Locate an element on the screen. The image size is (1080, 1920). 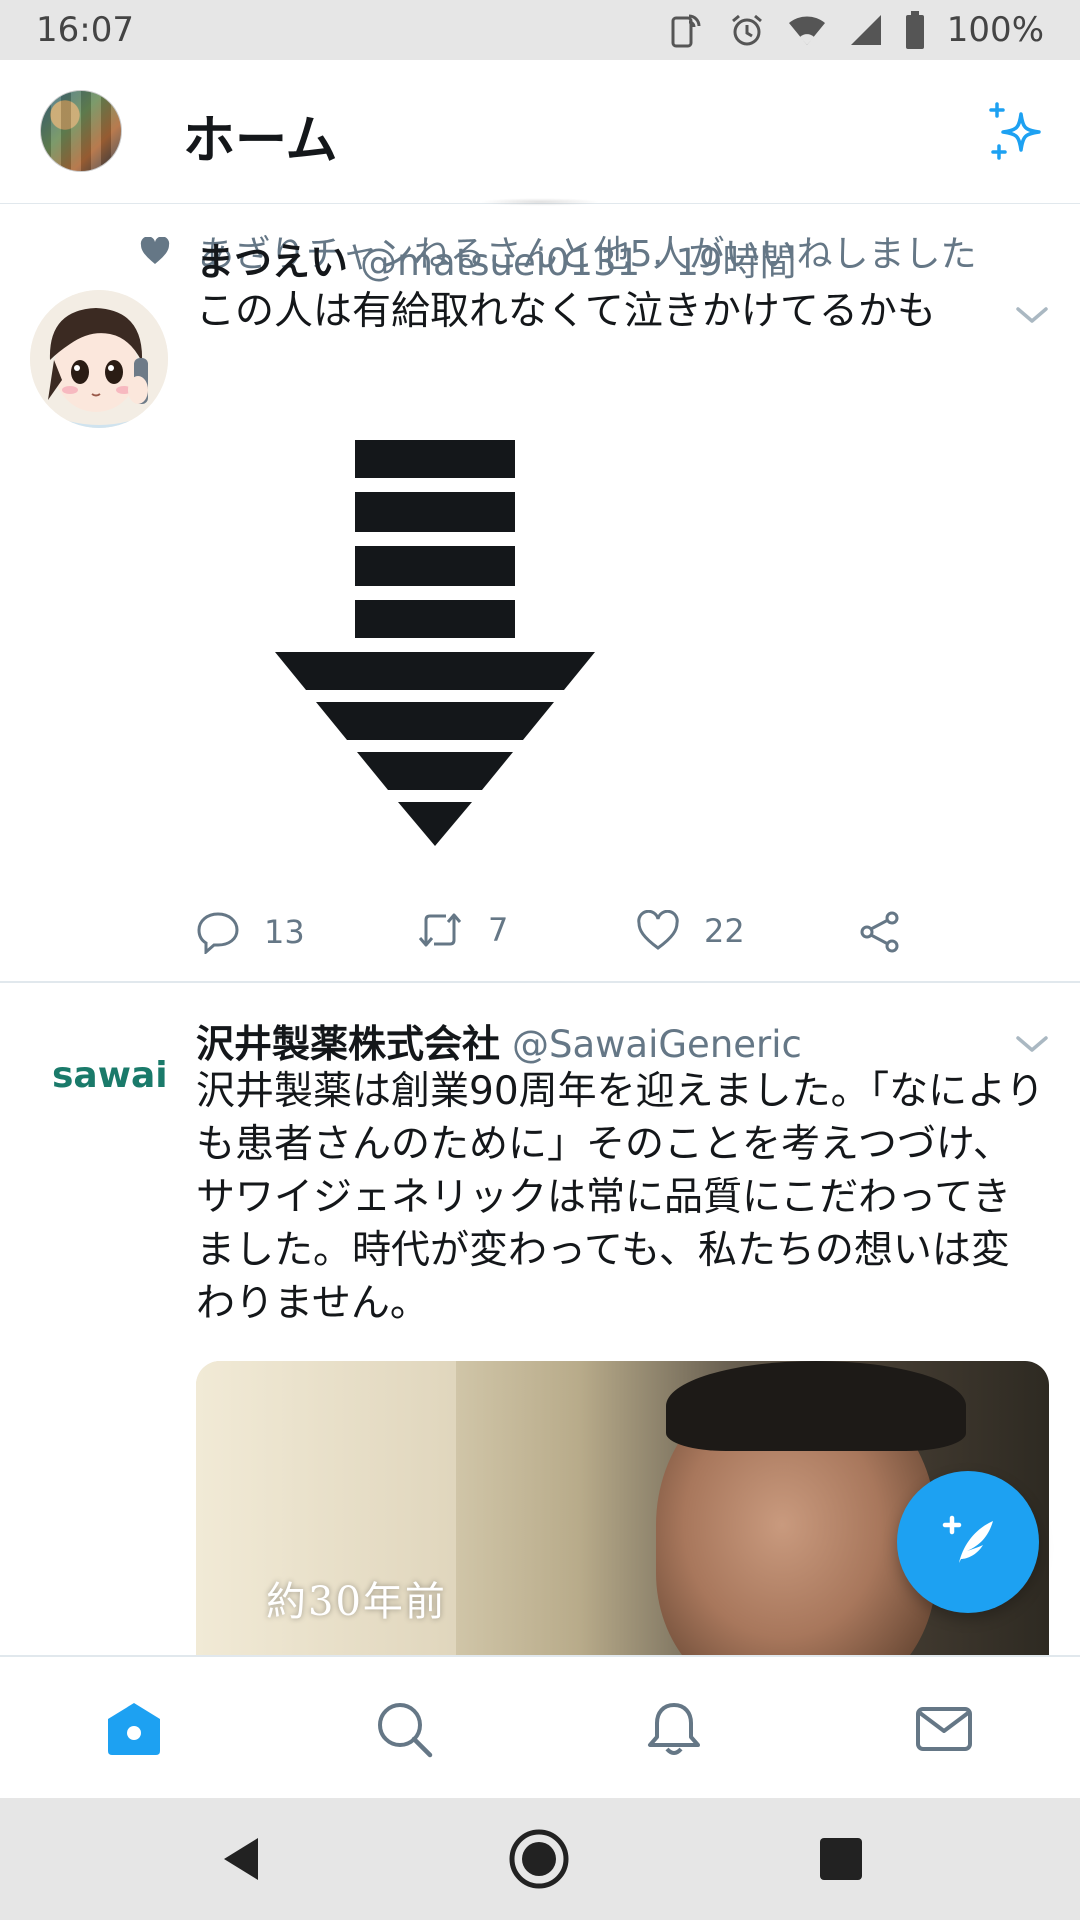
system-nav-bar is located at coordinates (540, 1859).